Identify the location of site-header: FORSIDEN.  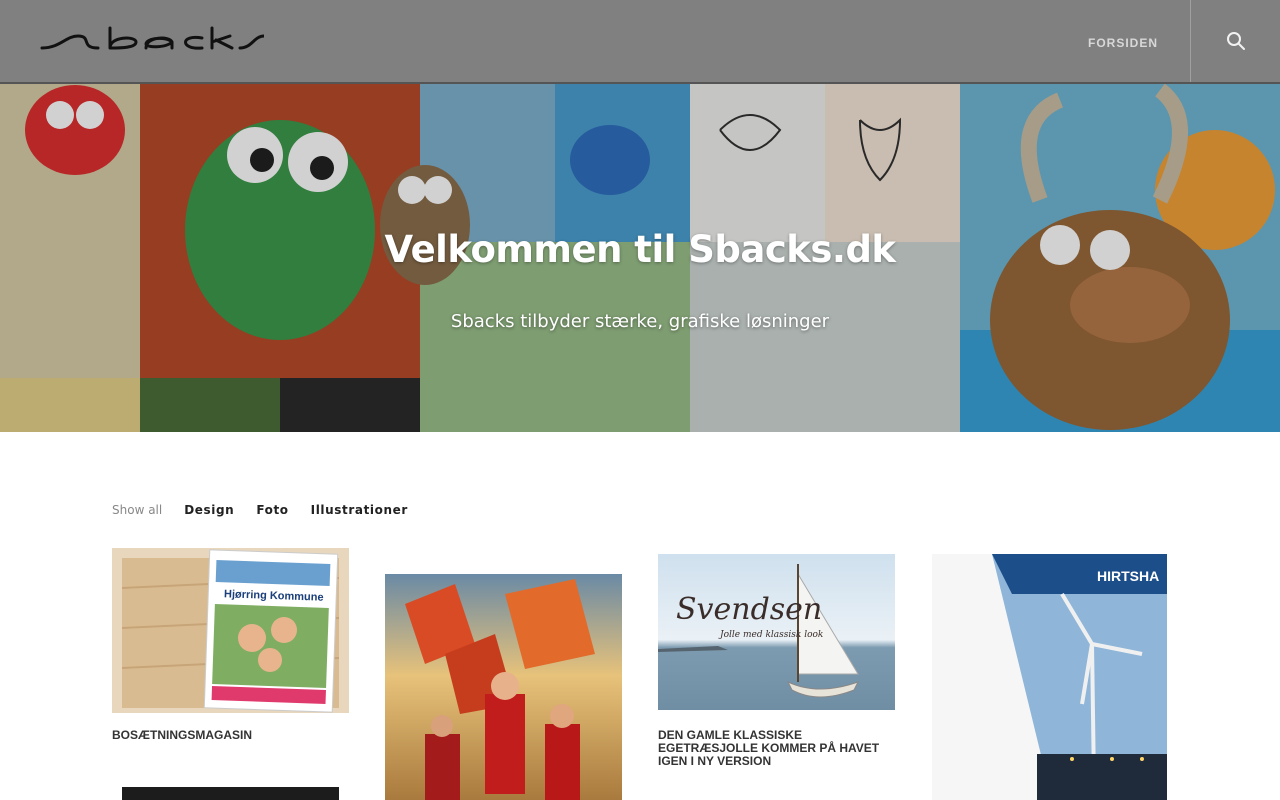
(640, 42).